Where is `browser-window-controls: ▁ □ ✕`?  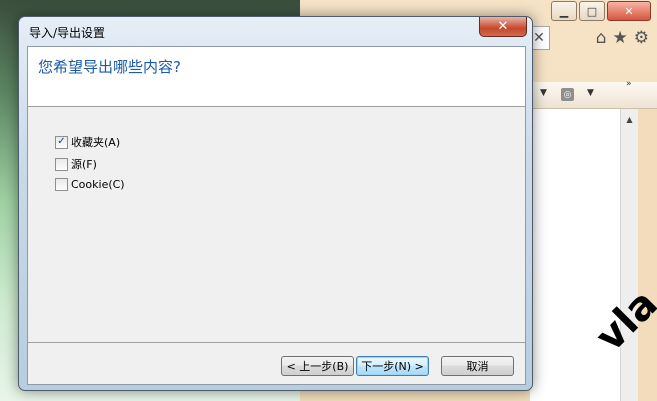 browser-window-controls: ▁ □ ✕ is located at coordinates (601, 11).